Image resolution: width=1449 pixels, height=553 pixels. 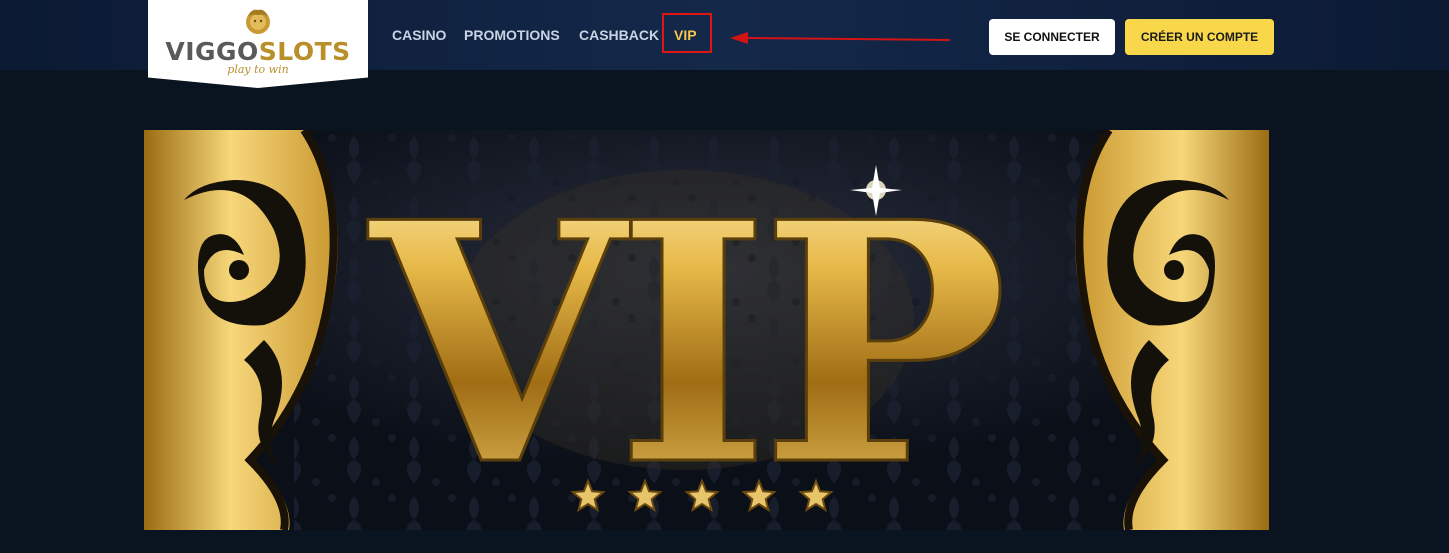 I want to click on lion-emblem-icon, so click(x=258, y=21).